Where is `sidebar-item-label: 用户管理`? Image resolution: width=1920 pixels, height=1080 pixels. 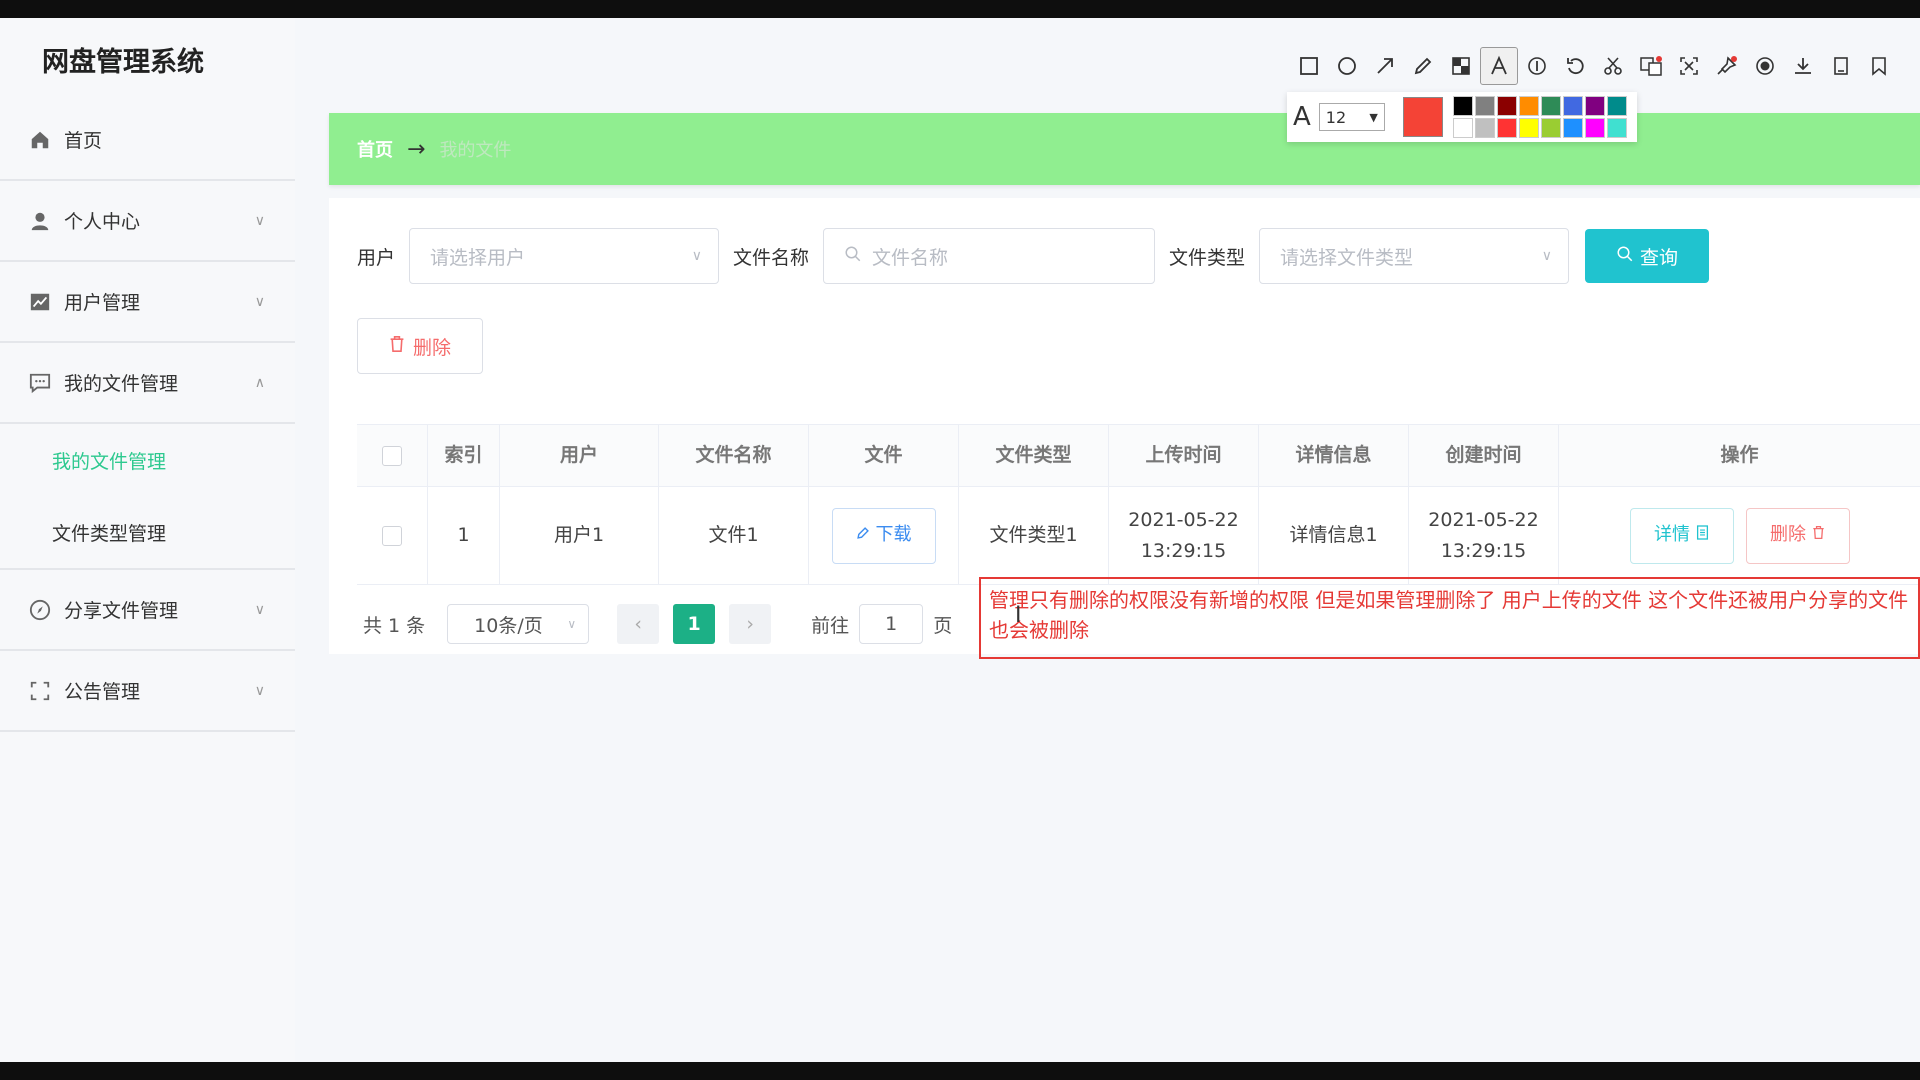
sidebar-item-label: 用户管理 is located at coordinates (102, 303).